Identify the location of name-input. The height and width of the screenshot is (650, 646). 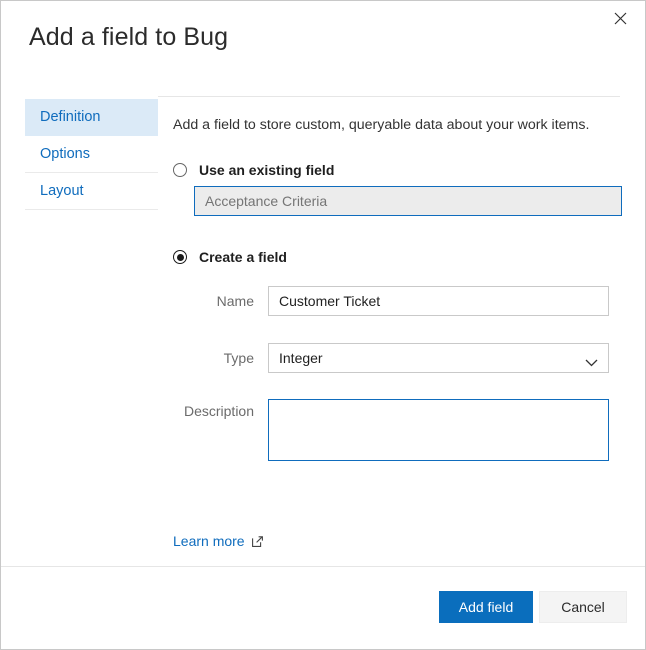
(438, 301).